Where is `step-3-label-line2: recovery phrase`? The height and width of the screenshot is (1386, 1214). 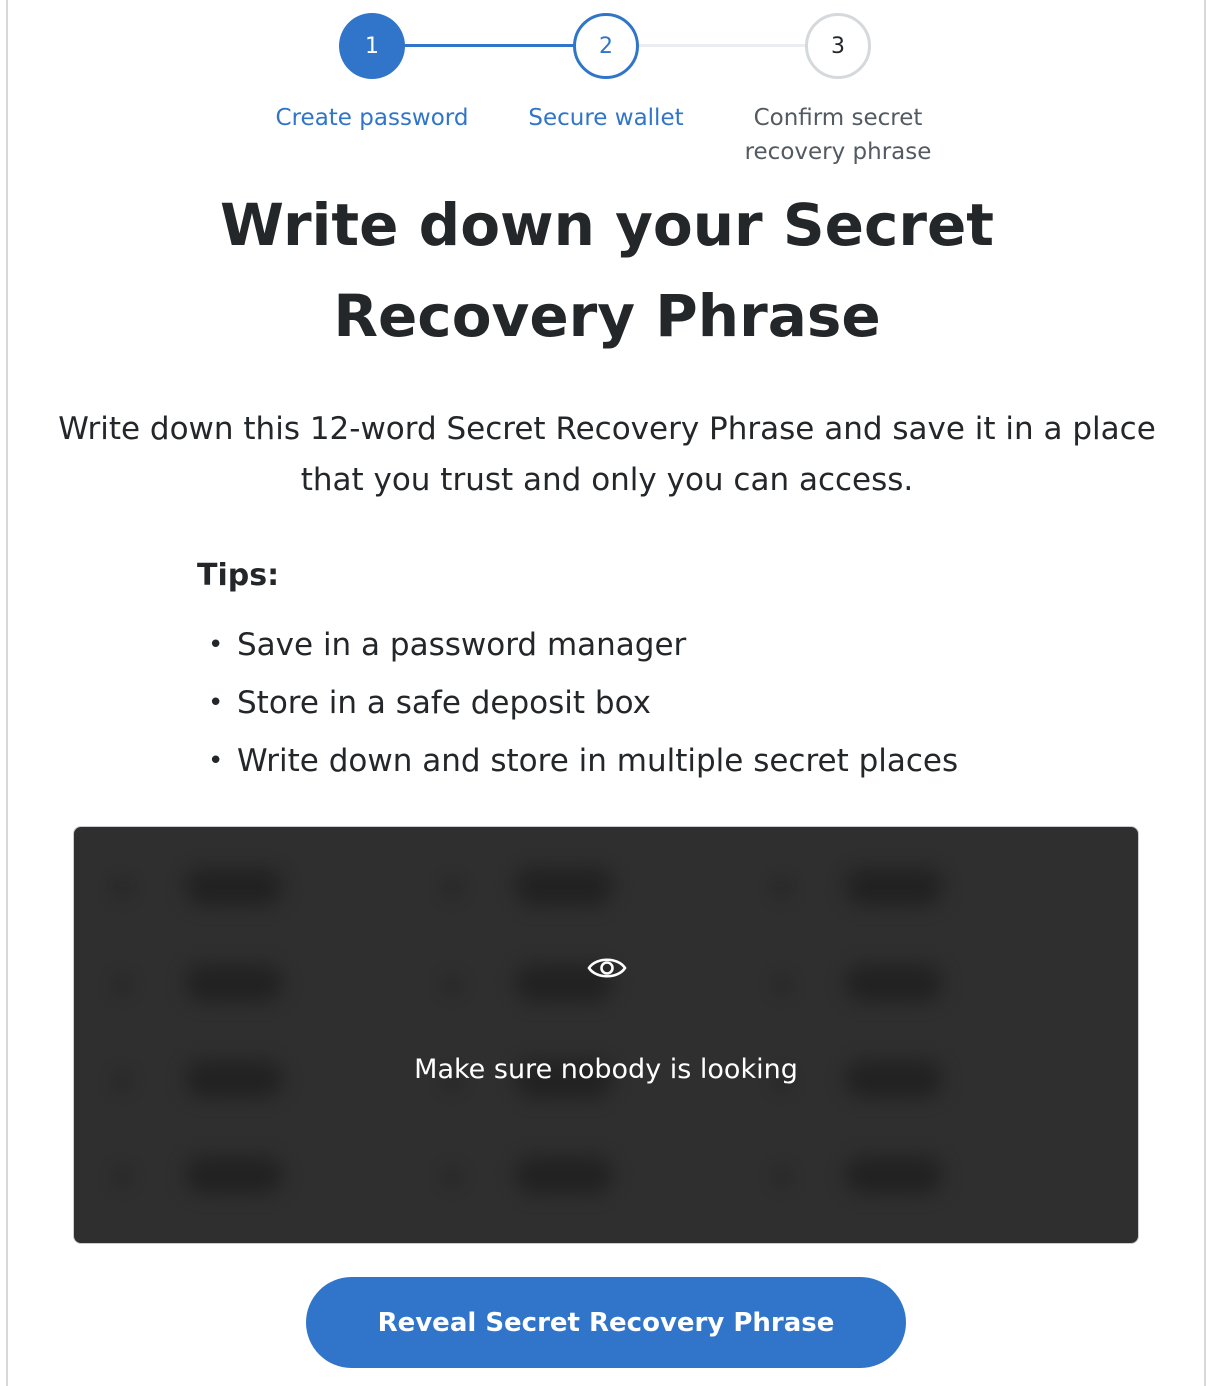
step-3-label-line2: recovery phrase is located at coordinates (838, 152).